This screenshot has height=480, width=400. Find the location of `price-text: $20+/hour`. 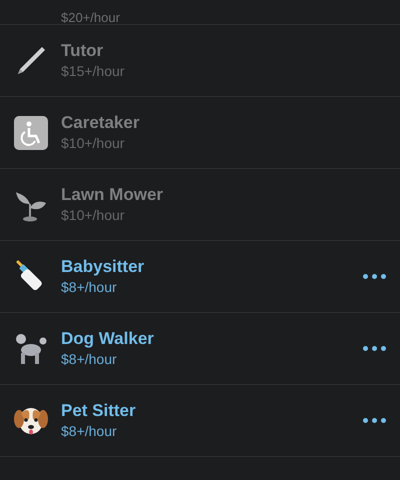

price-text: $20+/hour is located at coordinates (90, 17).